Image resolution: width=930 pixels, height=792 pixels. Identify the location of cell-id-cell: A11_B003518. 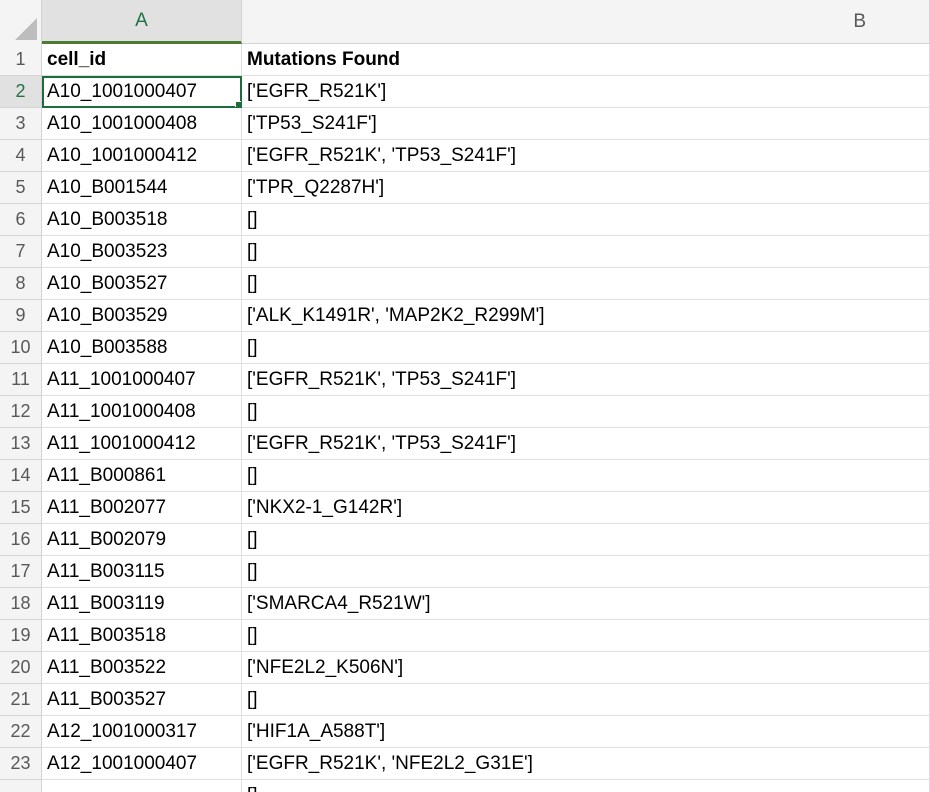
(142, 636).